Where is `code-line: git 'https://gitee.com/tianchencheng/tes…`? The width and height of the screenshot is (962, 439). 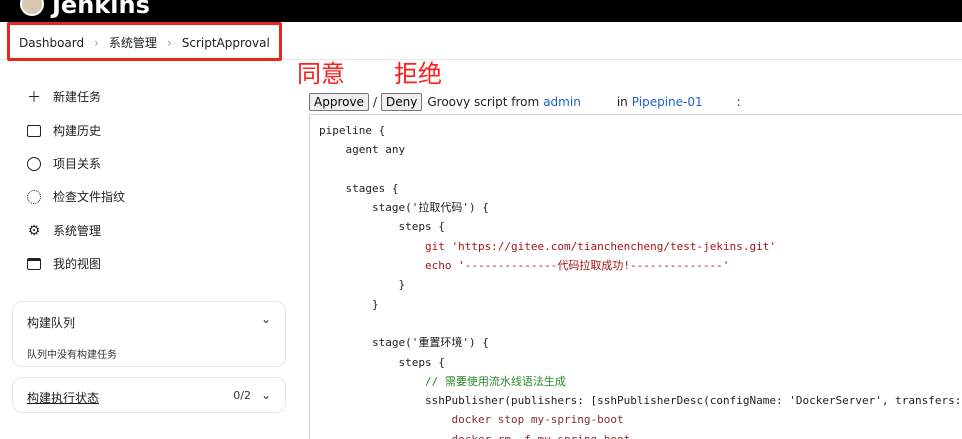 code-line: git 'https://gitee.com/tianchencheng/tes… is located at coordinates (547, 246).